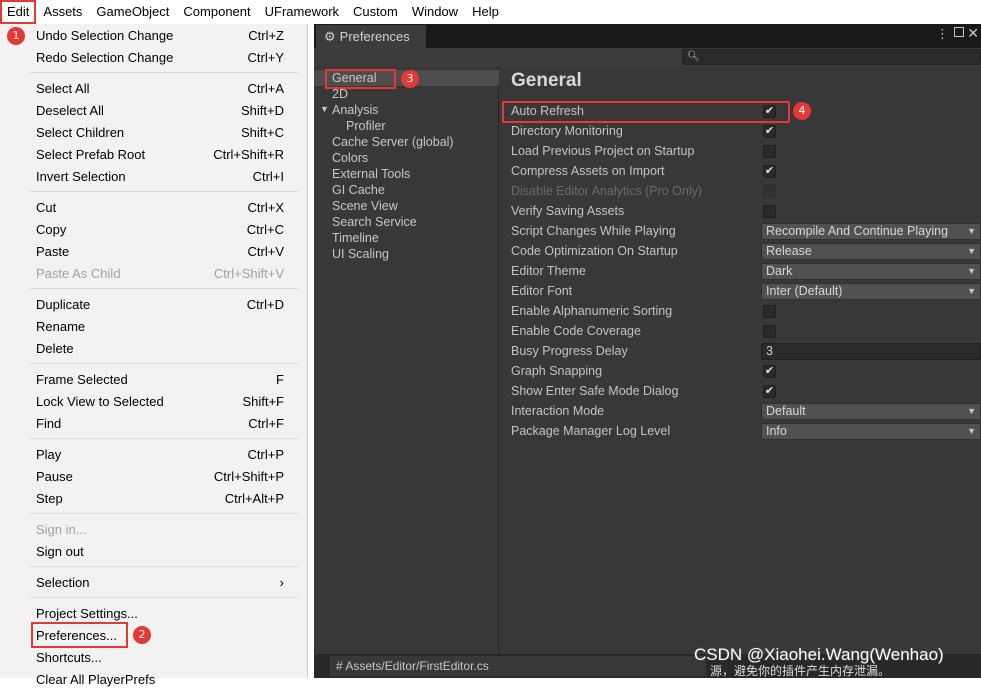 The height and width of the screenshot is (690, 981). What do you see at coordinates (350, 158) in the screenshot?
I see `category-colors: Colors` at bounding box center [350, 158].